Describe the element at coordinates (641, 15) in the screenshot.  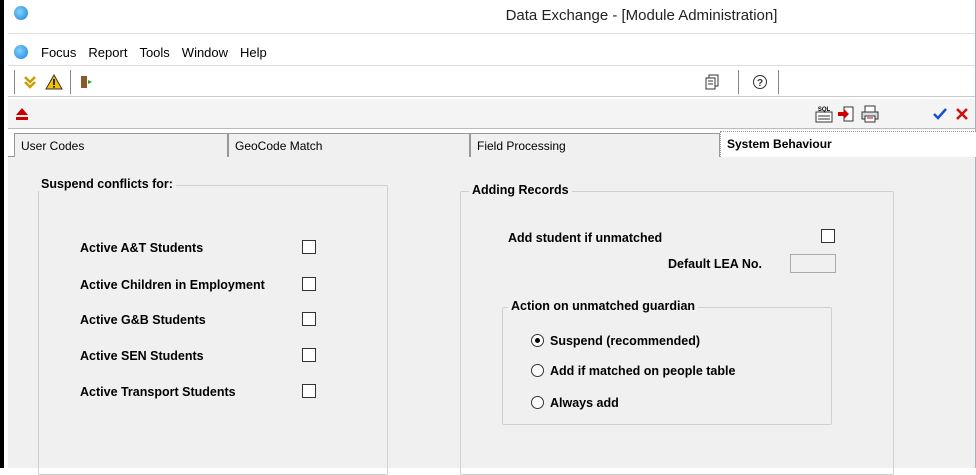
I see `window-title: Data Exchange - [Module Administration]` at that location.